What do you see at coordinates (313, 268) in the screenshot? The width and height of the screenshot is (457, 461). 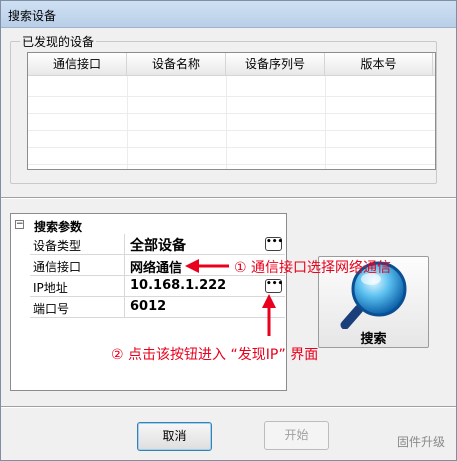 I see `annotation-note-1: ① 通信接口选择网络通信` at bounding box center [313, 268].